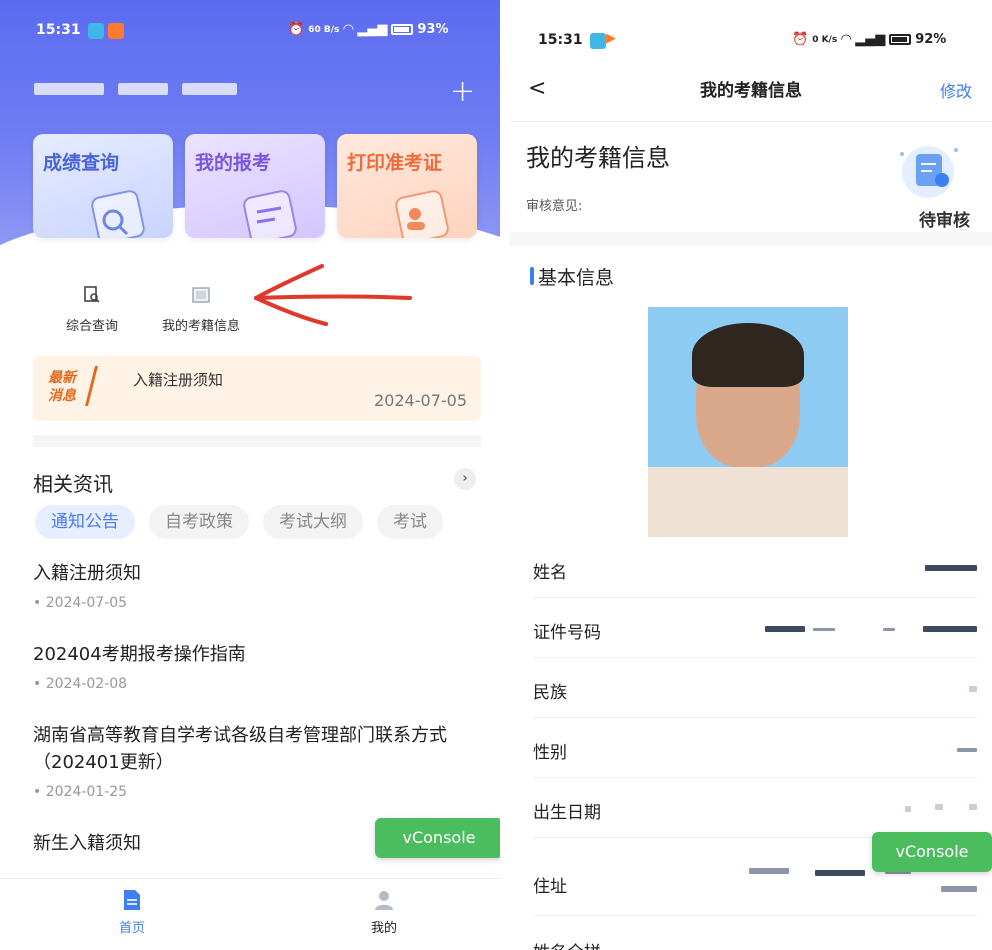 Image resolution: width=992 pixels, height=950 pixels. Describe the element at coordinates (567, 633) in the screenshot. I see `field-label: 证件号码` at that location.